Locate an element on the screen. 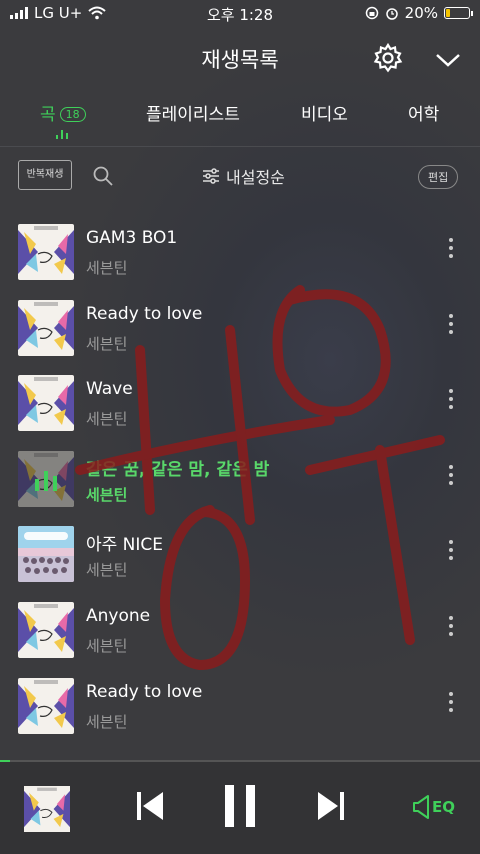  song-title: 같은 꿈, 같은 맘, 같은 밤 is located at coordinates (178, 469).